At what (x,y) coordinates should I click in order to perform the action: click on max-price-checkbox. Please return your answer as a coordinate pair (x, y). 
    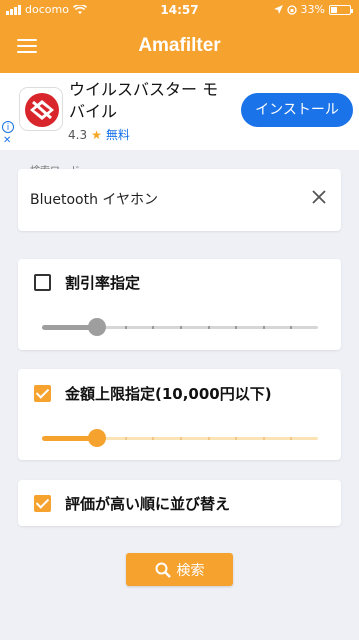
    Looking at the image, I should click on (42, 393).